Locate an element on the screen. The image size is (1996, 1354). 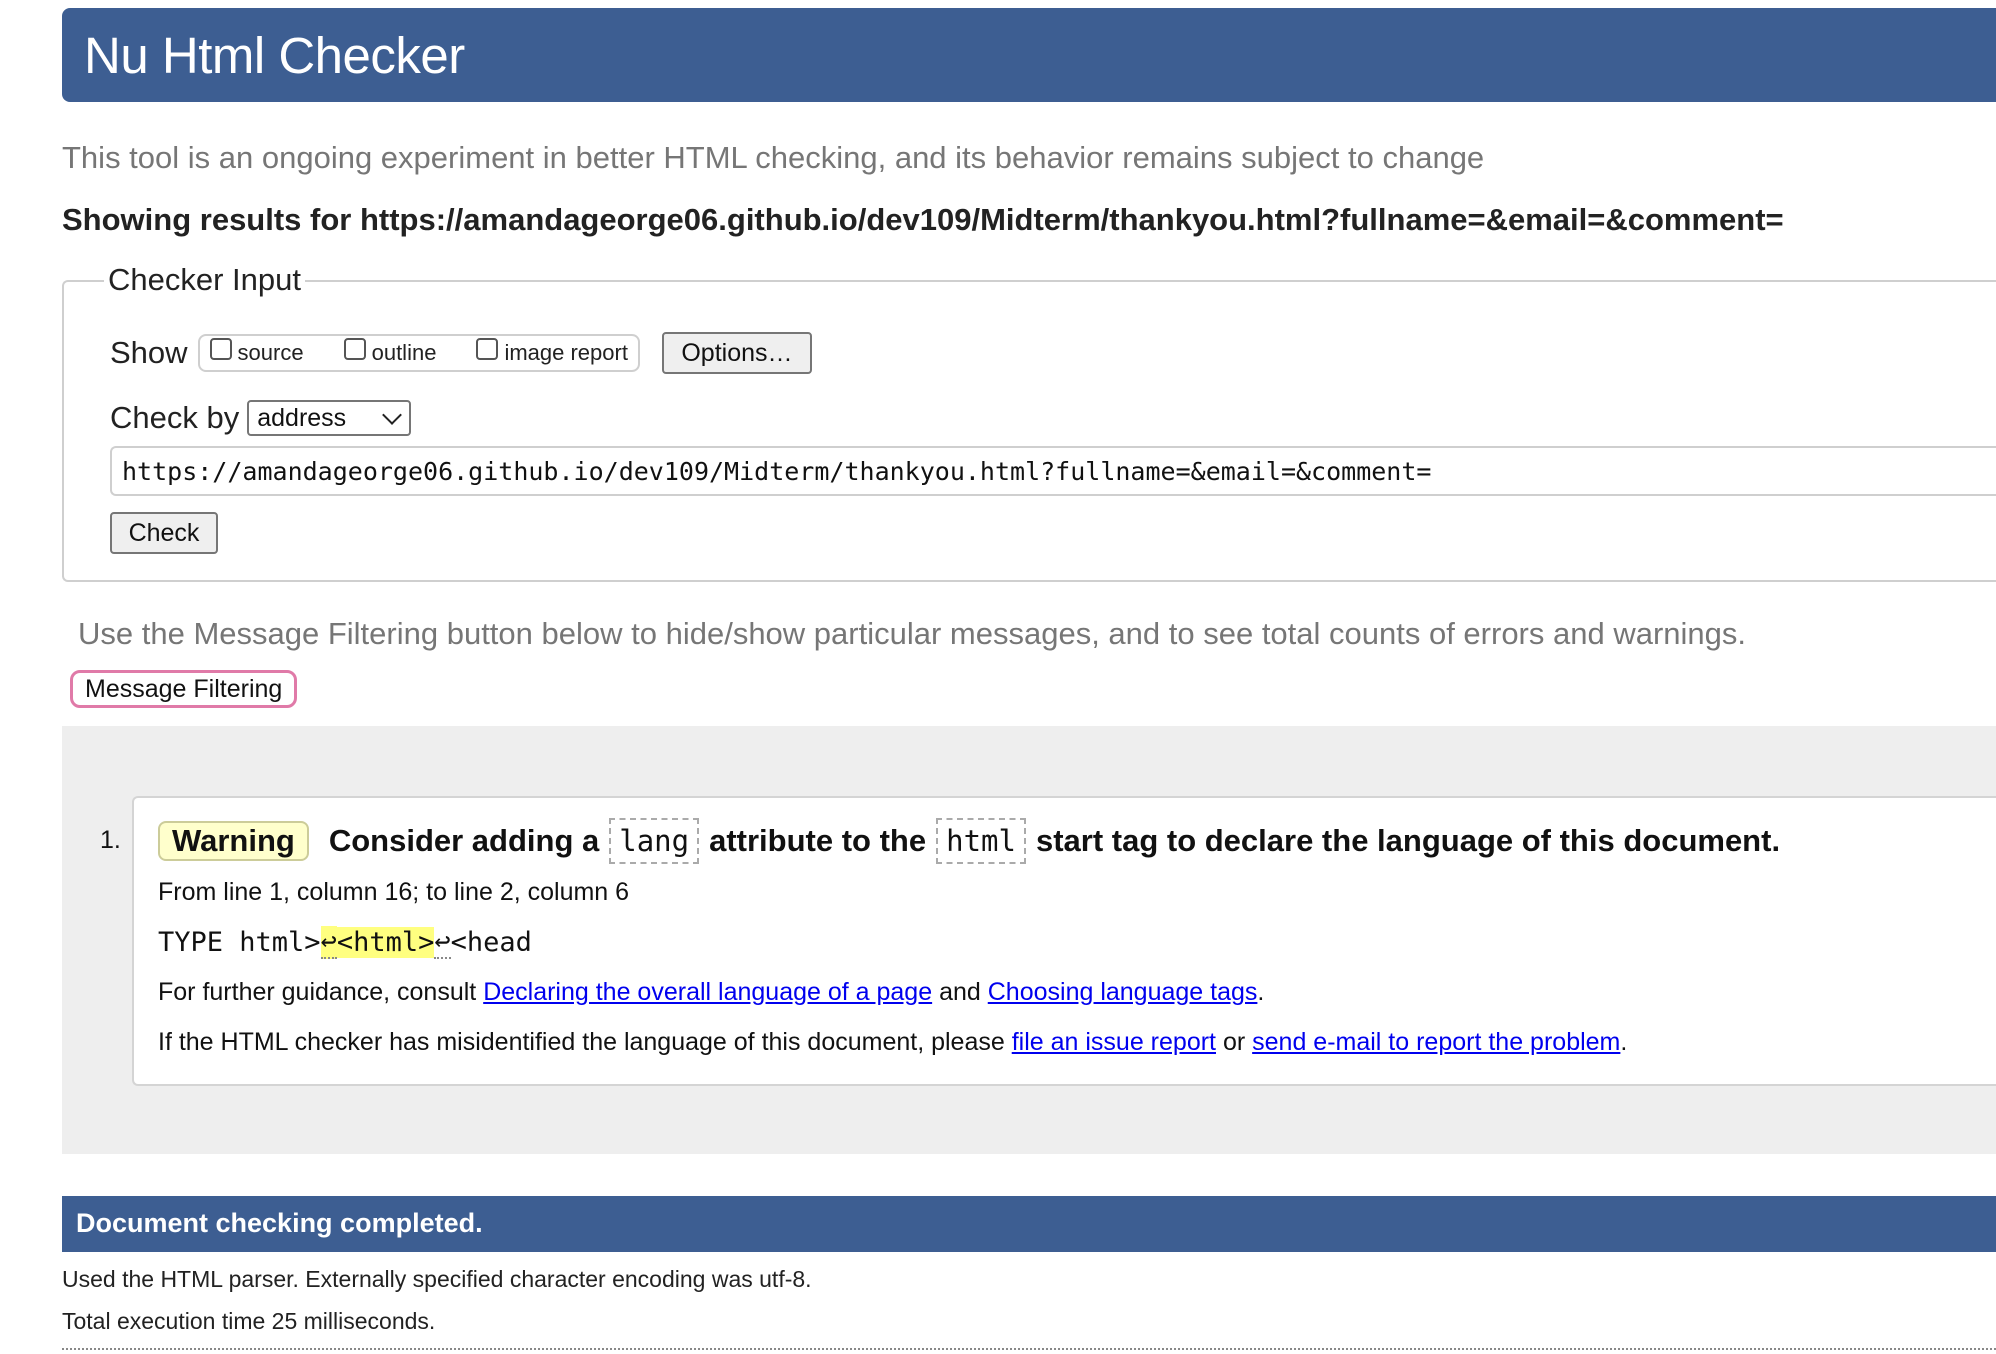
message-number: 1. is located at coordinates (110, 840).